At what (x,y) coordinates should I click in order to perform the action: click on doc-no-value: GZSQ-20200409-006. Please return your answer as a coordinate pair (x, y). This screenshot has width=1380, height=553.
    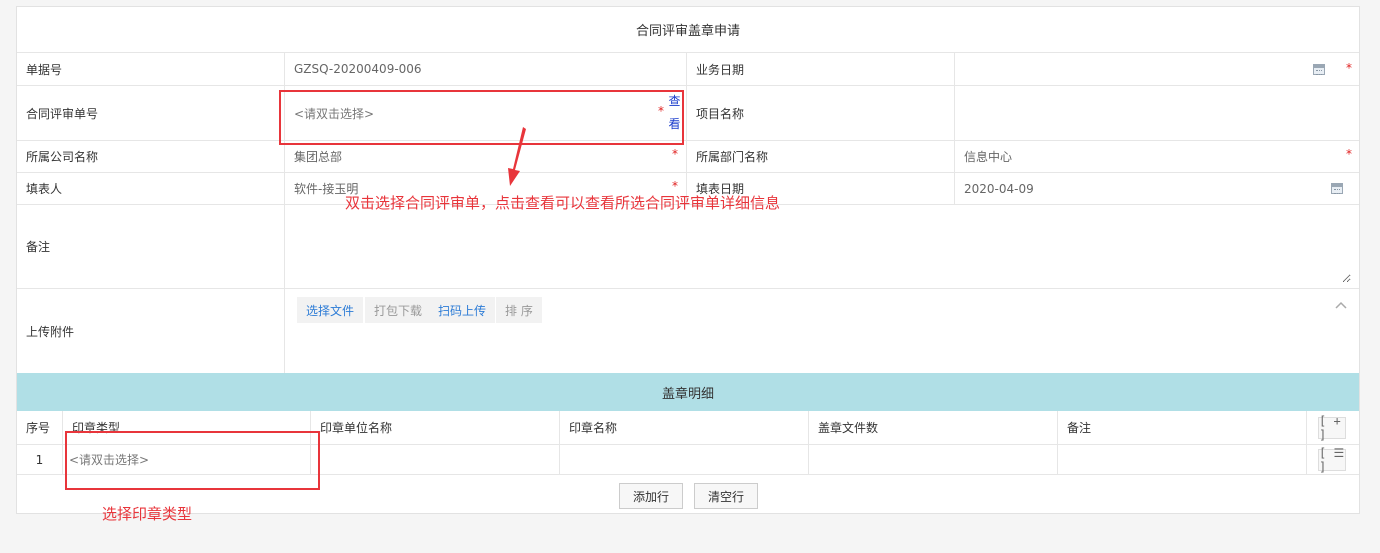
    Looking at the image, I should click on (486, 69).